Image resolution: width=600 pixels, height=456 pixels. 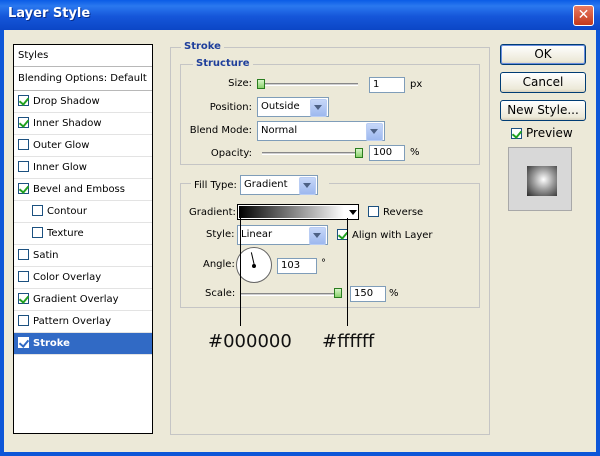 I want to click on style-item-stroke: Stroke, so click(x=83, y=344).